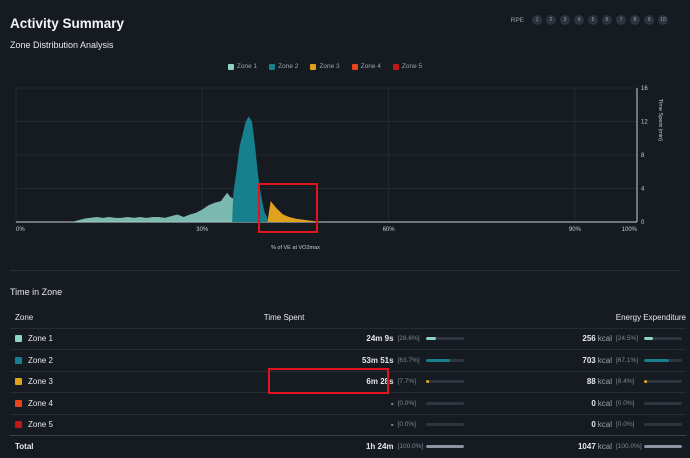 Image resolution: width=690 pixels, height=458 pixels. I want to click on total-kcal-unit: kcal, so click(604, 446).